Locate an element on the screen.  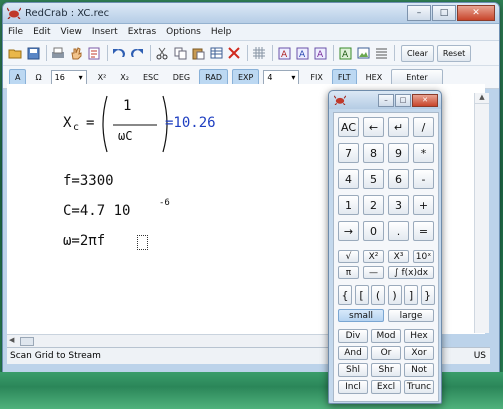
calc-key: ↵ is located at coordinates (398, 127).